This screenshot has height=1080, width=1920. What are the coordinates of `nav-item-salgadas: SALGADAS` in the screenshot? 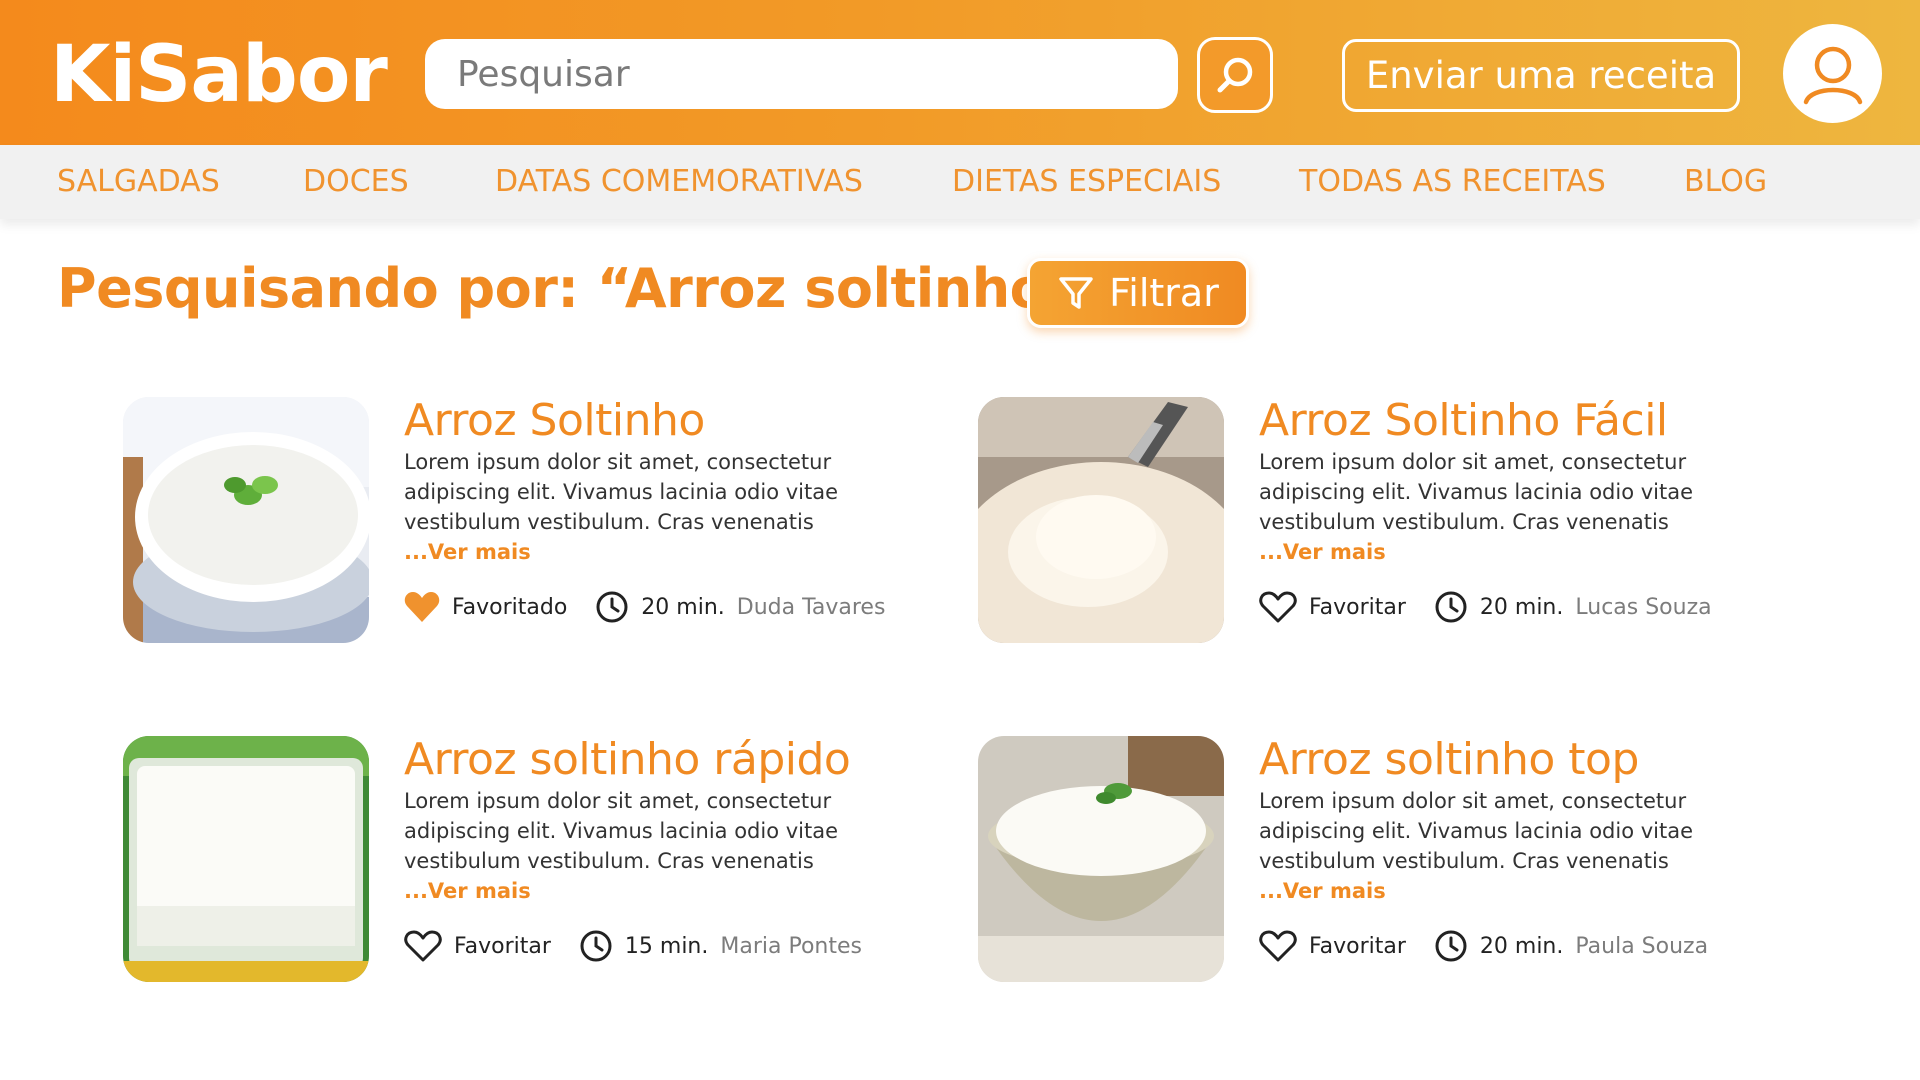 It's located at (138, 182).